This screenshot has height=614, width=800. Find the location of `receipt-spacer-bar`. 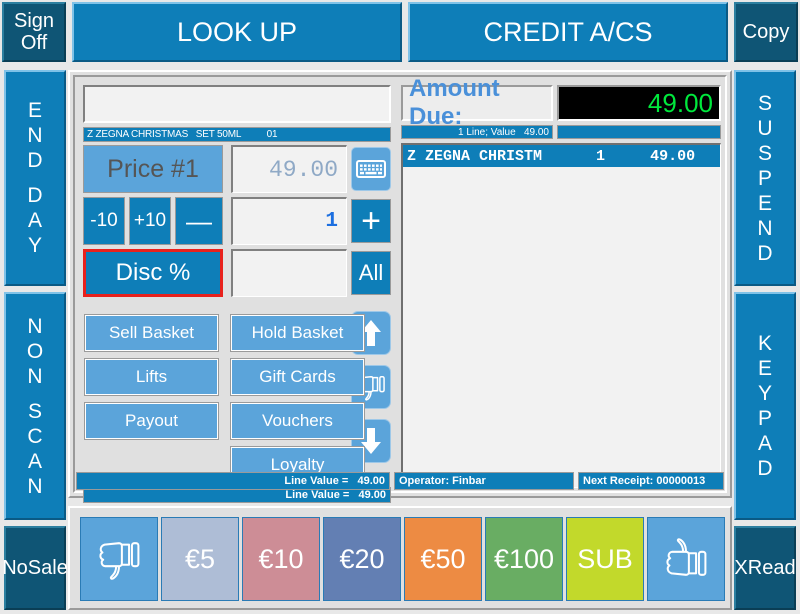

receipt-spacer-bar is located at coordinates (639, 132).